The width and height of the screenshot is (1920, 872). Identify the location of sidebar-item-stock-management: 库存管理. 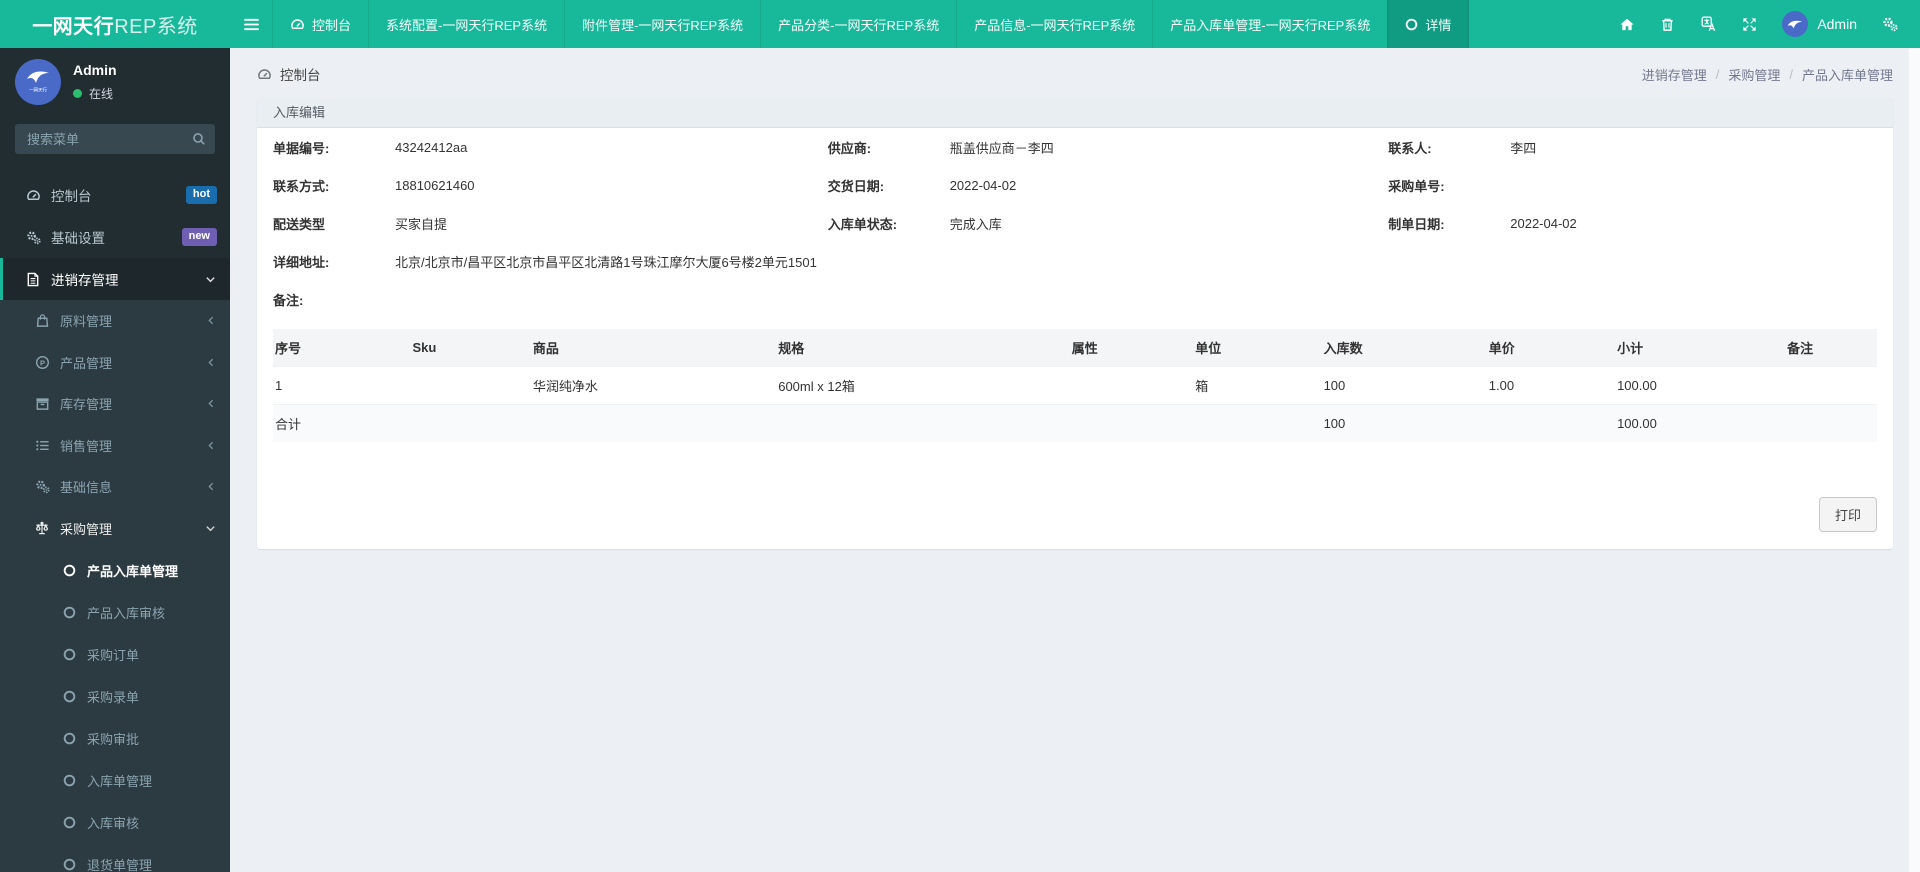
(115, 404).